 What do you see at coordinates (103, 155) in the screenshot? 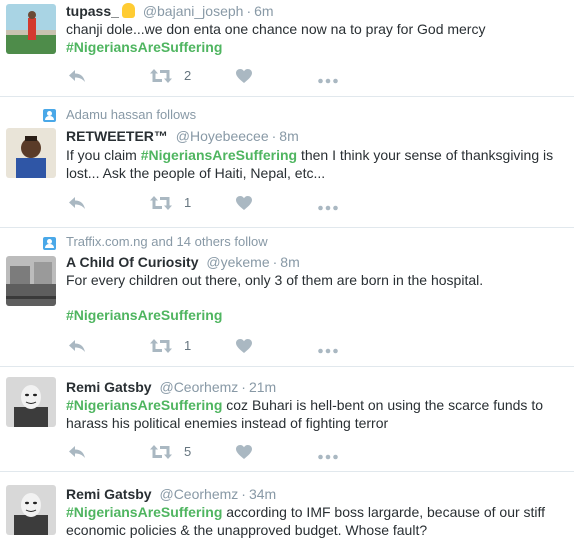
I see `tweet-text-segment: If you claim` at bounding box center [103, 155].